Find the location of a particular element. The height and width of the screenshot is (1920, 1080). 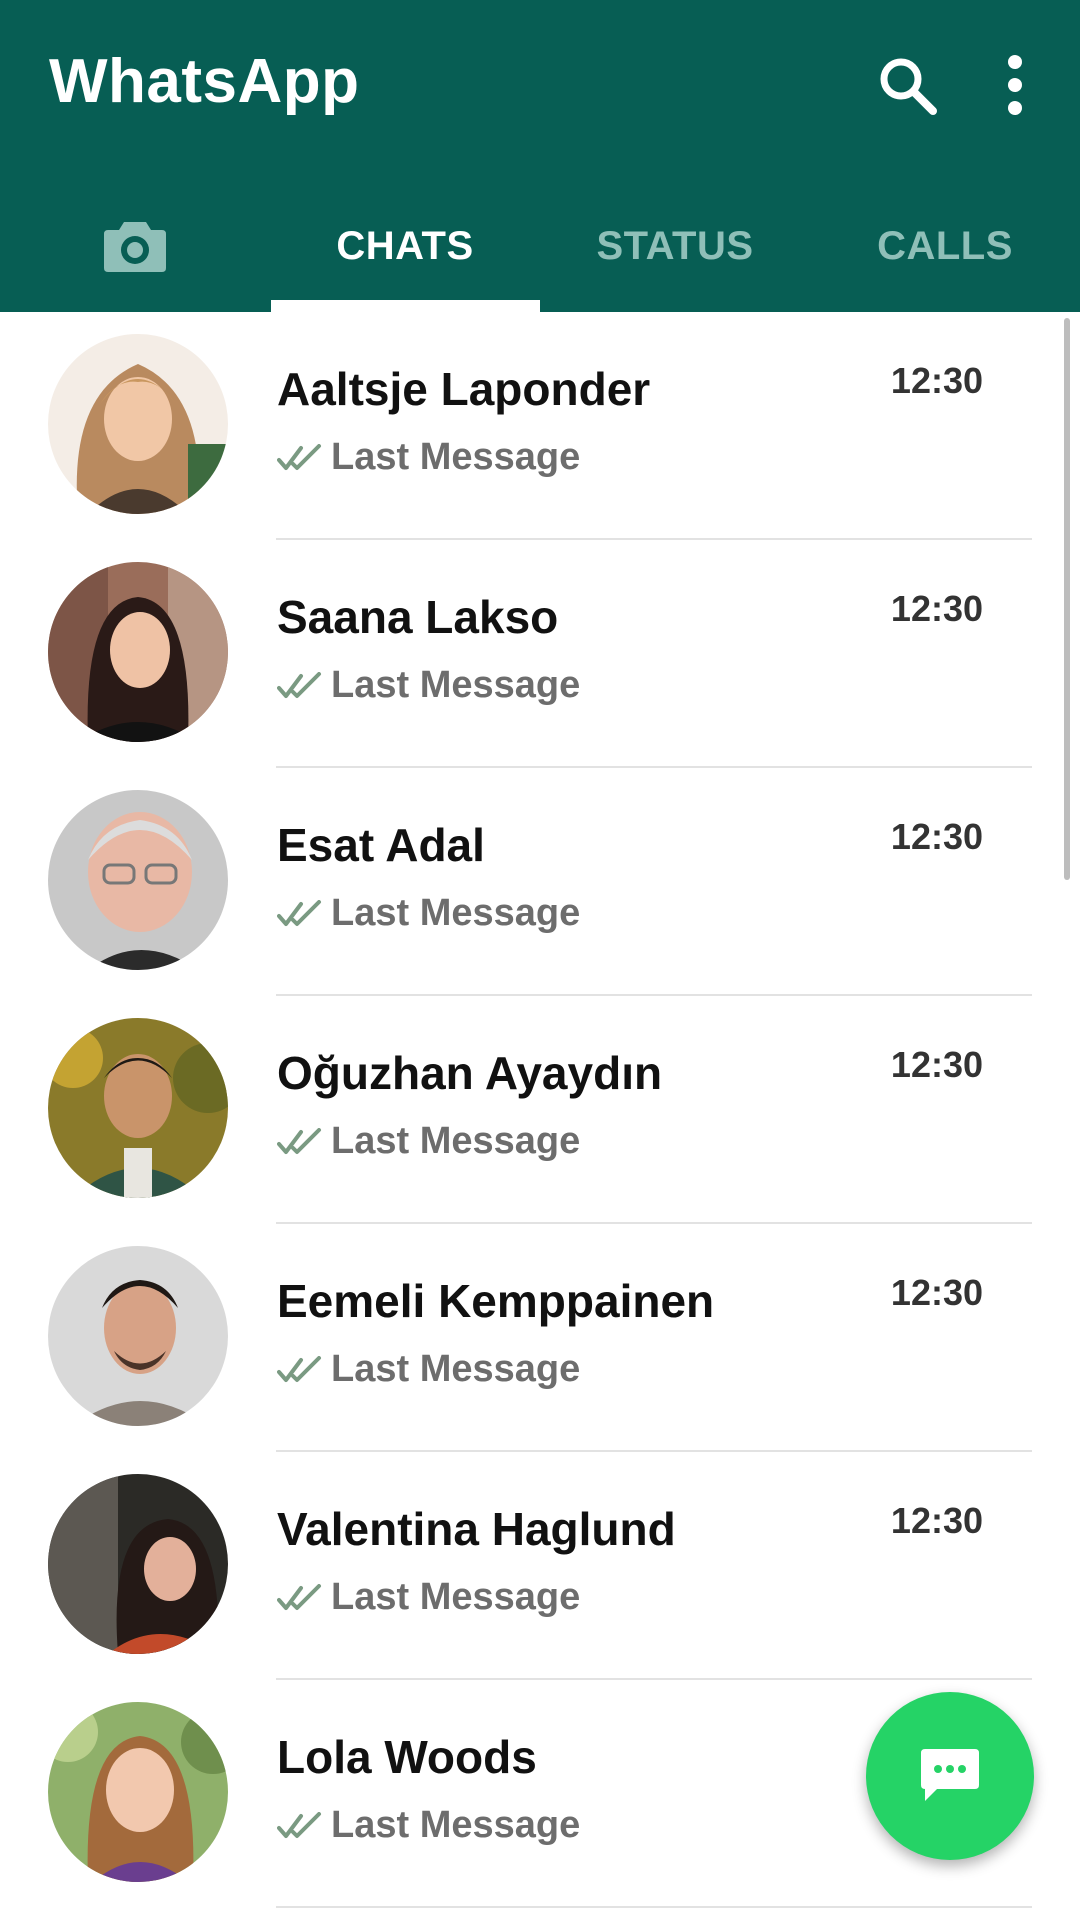

contact-name: Aaltsje Laponder is located at coordinates (464, 389).